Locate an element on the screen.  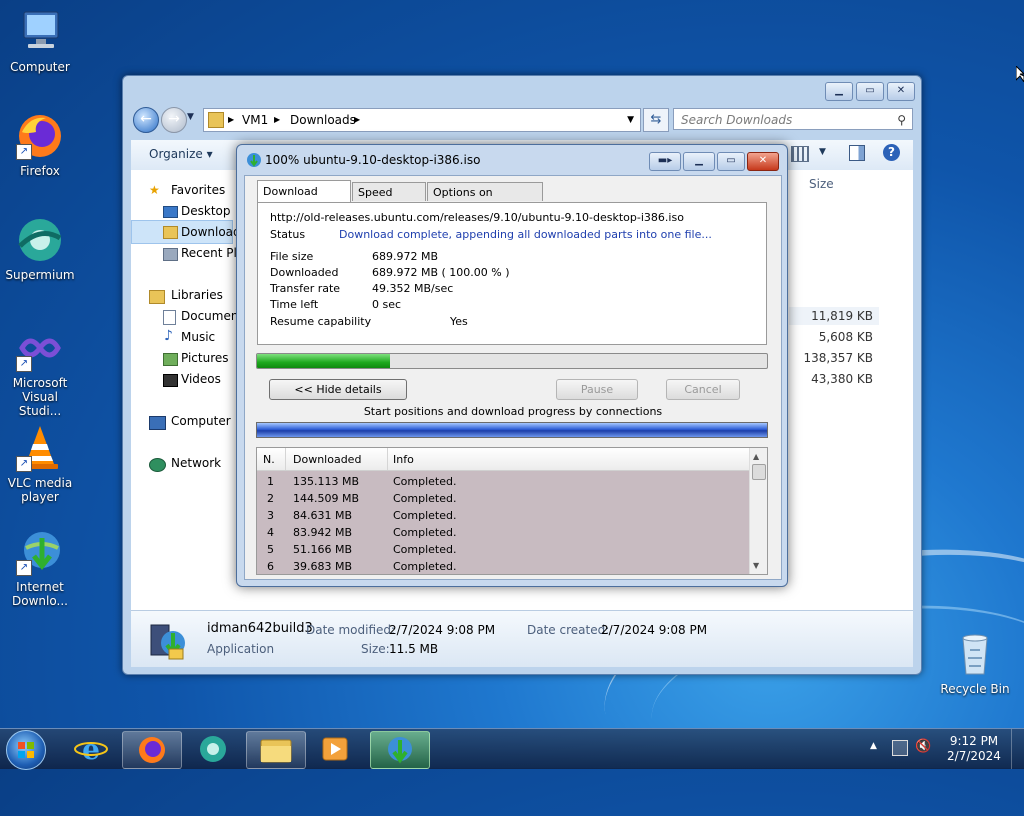
column-header-info: Info is located at coordinates (403, 459).